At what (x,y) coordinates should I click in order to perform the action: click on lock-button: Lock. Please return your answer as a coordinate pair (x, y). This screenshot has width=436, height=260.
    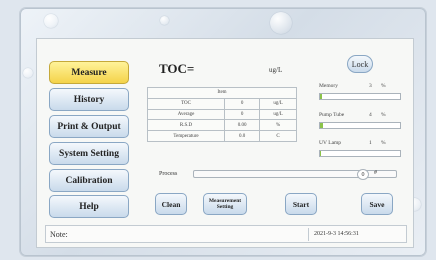
    Looking at the image, I should click on (360, 64).